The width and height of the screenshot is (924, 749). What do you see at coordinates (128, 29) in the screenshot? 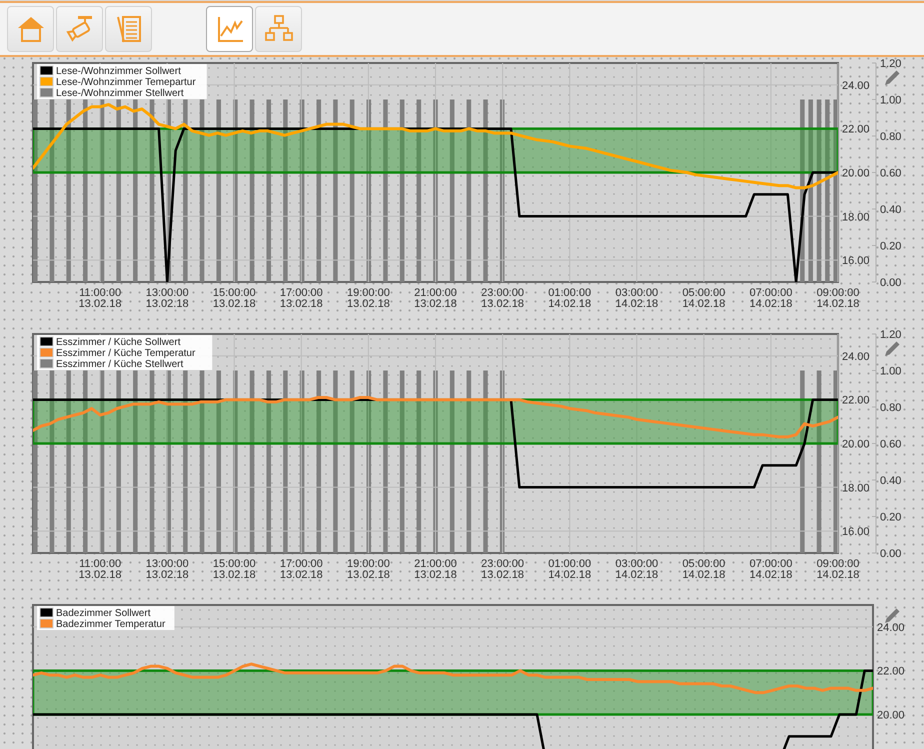
I see `notes-button` at bounding box center [128, 29].